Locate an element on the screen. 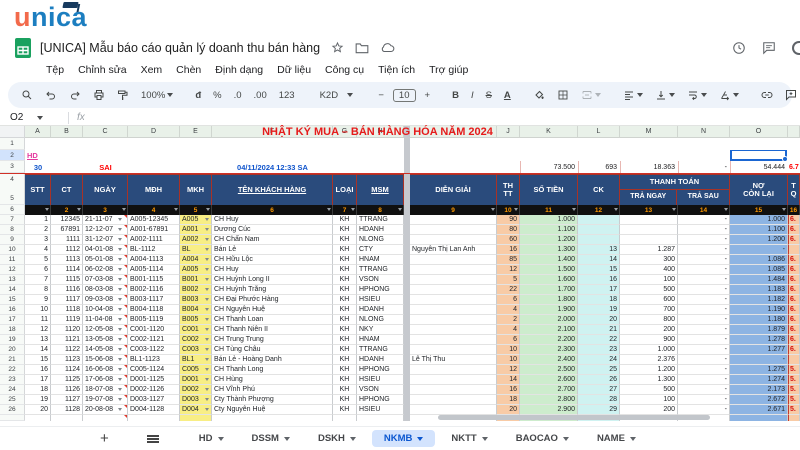  font-size-input: 10 is located at coordinates (404, 95).